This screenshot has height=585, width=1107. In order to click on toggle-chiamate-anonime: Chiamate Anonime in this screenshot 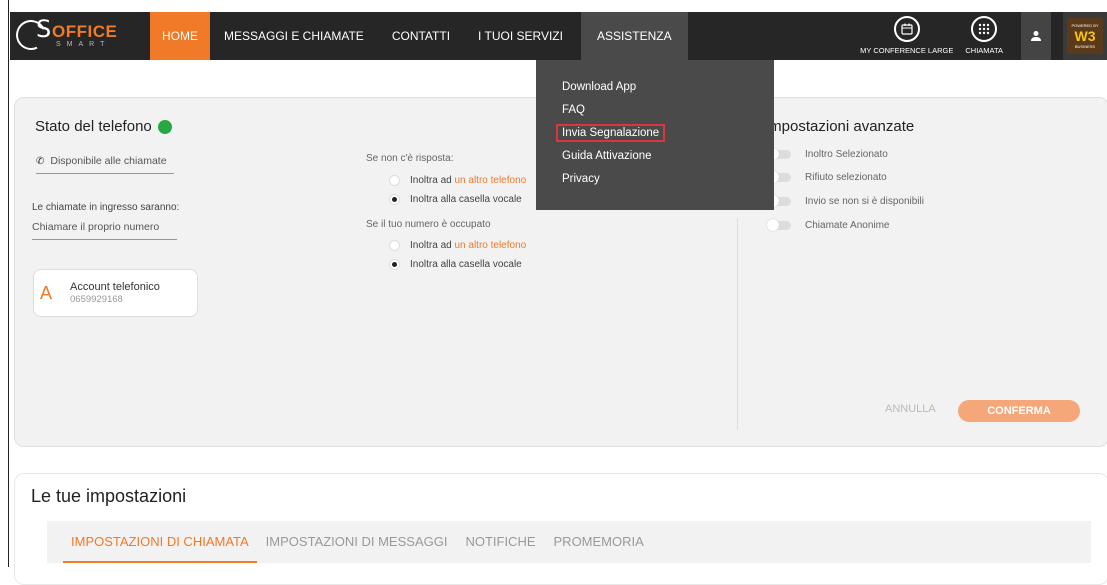, I will do `click(828, 225)`.